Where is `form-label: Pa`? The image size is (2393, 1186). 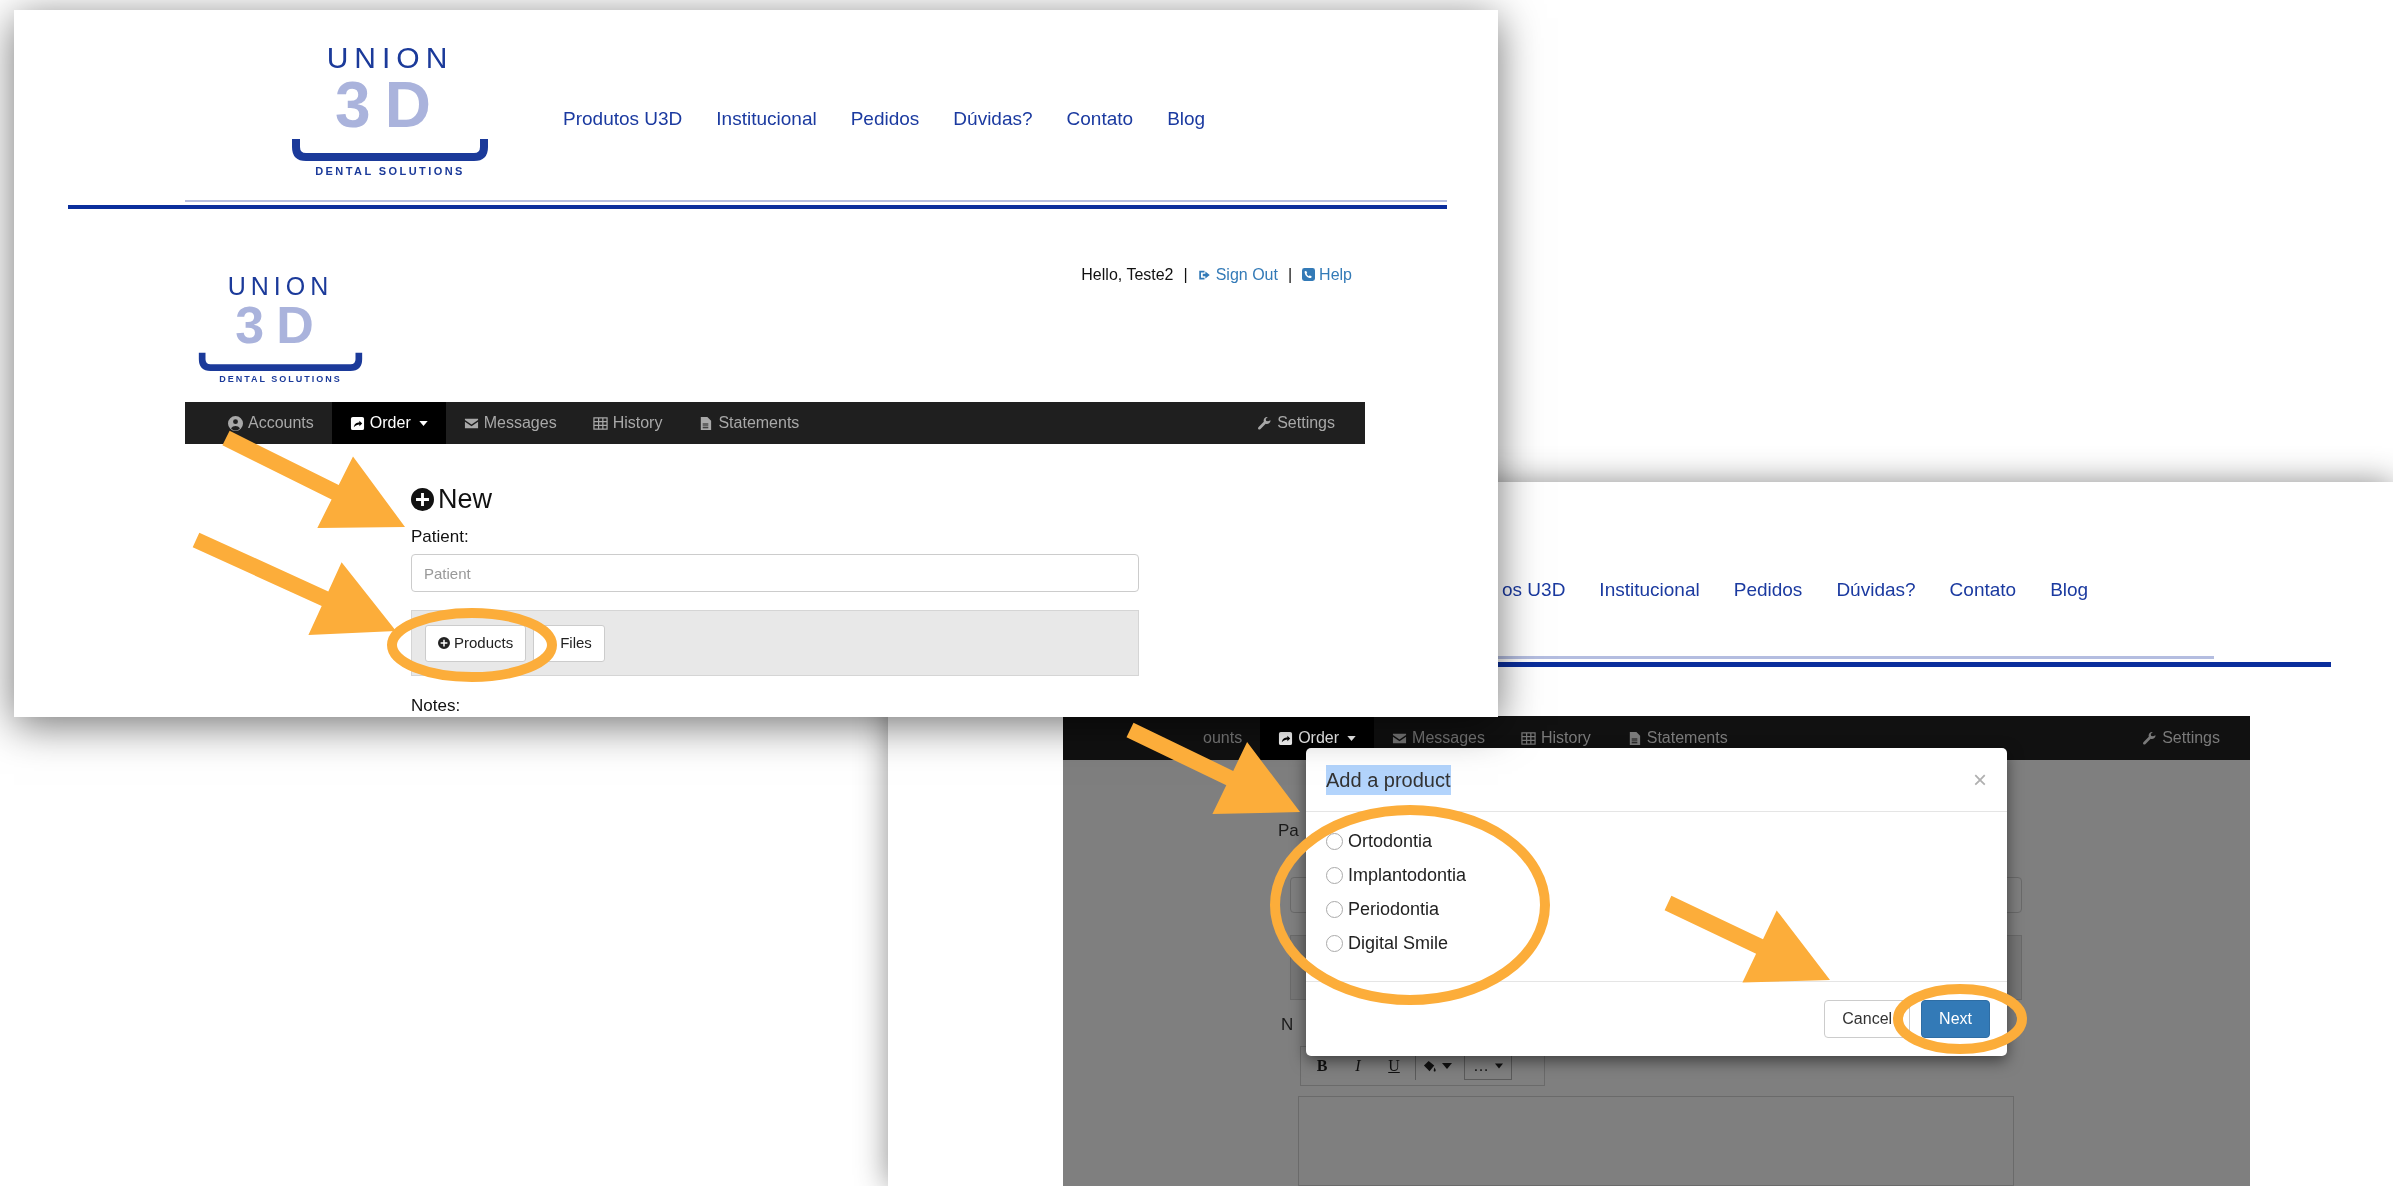
form-label: Pa is located at coordinates (1288, 831).